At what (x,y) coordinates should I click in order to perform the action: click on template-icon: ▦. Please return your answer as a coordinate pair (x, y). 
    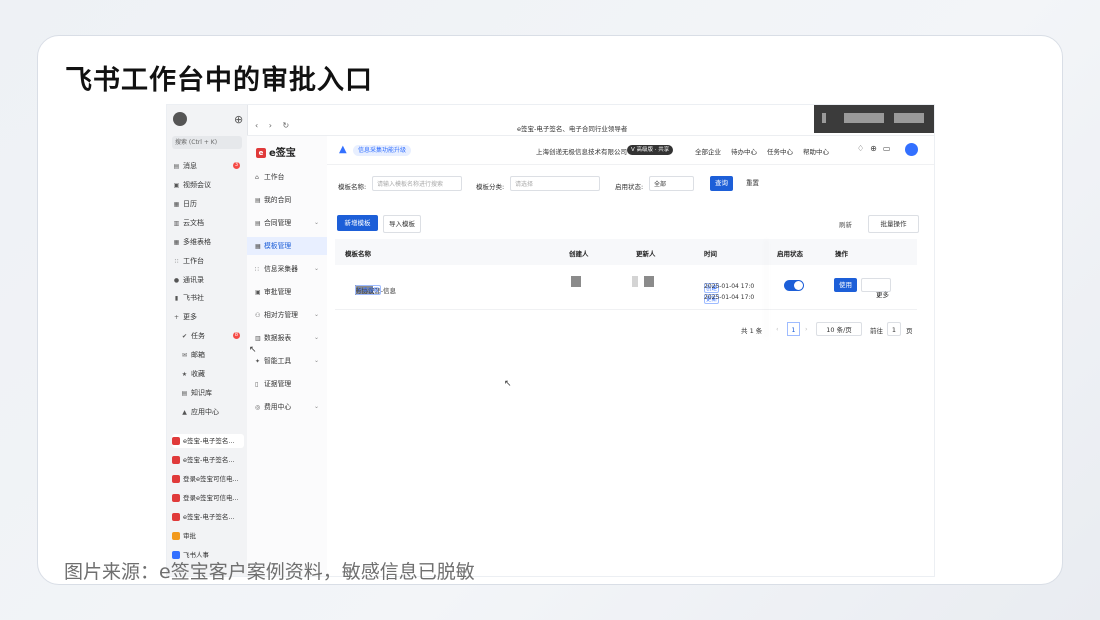
    Looking at the image, I should click on (258, 246).